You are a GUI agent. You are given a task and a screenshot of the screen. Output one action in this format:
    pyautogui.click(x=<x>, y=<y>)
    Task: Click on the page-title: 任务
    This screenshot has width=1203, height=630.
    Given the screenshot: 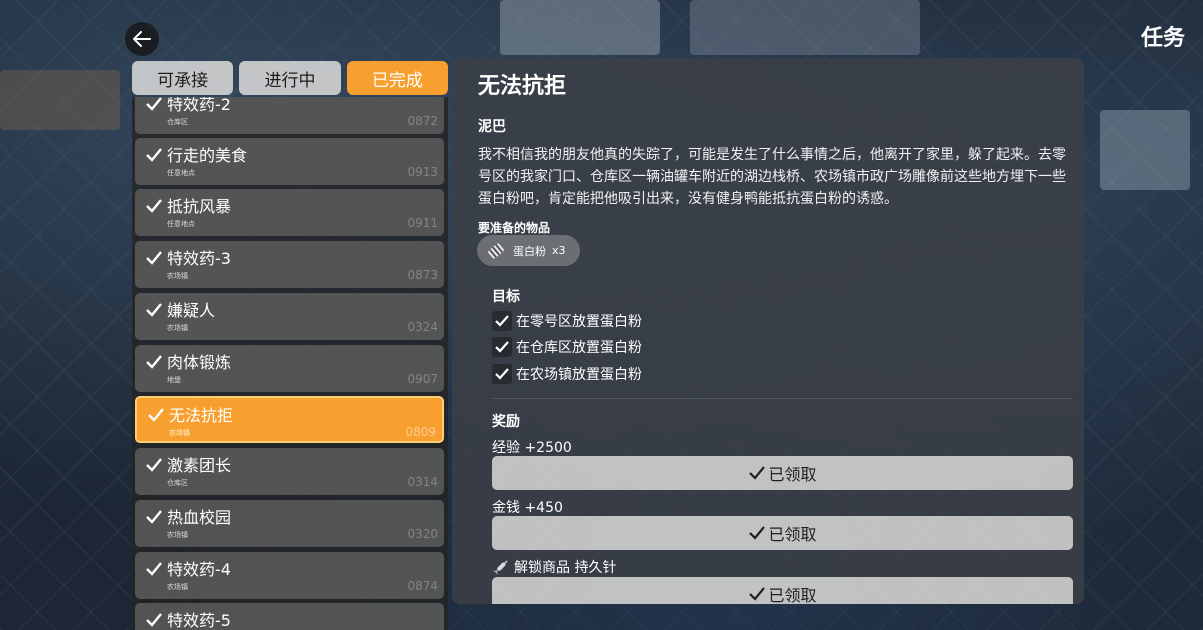 What is the action you would take?
    pyautogui.click(x=1162, y=38)
    